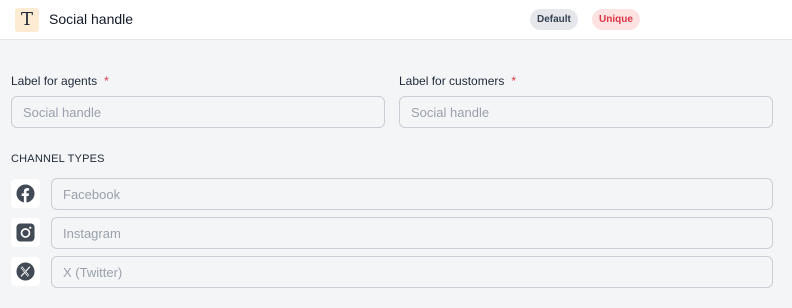 Image resolution: width=792 pixels, height=308 pixels. Describe the element at coordinates (616, 19) in the screenshot. I see `unique-badge: Unique` at that location.